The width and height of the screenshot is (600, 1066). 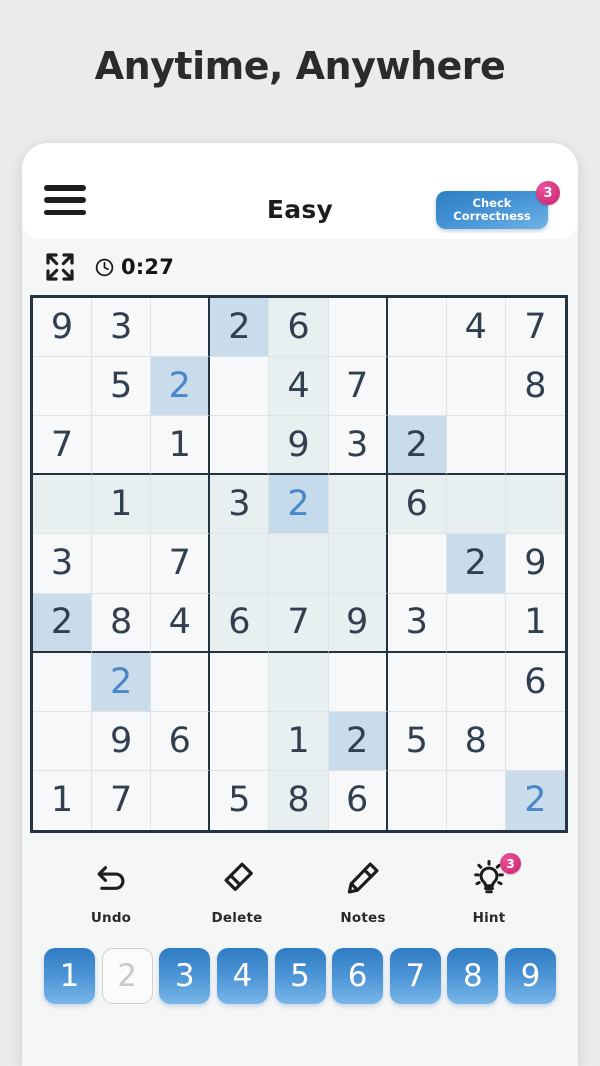 What do you see at coordinates (63, 564) in the screenshot?
I see `sudoku-cell-r5c1: 3` at bounding box center [63, 564].